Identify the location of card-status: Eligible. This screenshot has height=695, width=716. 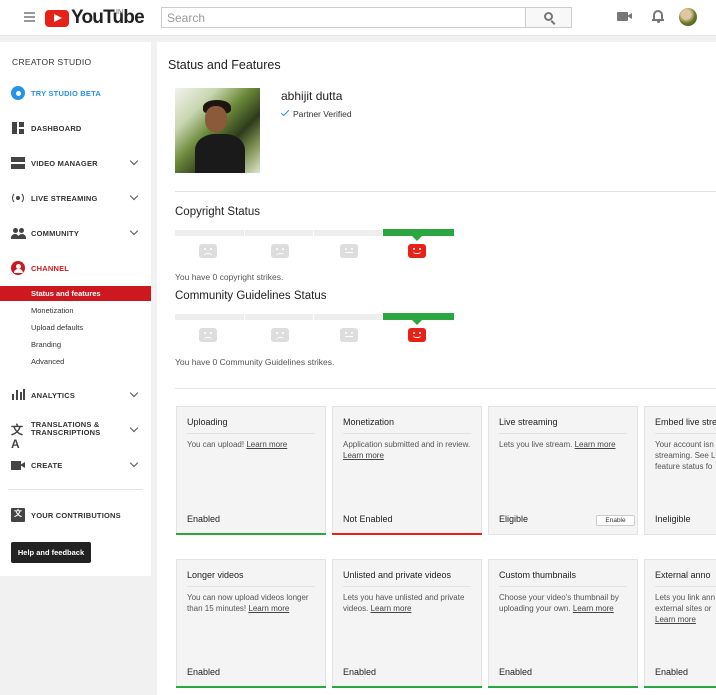
(514, 519).